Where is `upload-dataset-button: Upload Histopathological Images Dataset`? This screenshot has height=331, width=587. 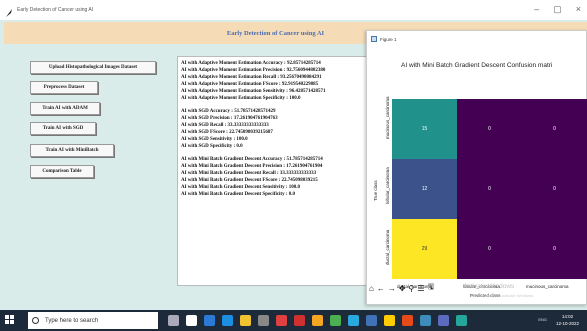 upload-dataset-button: Upload Histopathological Images Dataset is located at coordinates (93, 67).